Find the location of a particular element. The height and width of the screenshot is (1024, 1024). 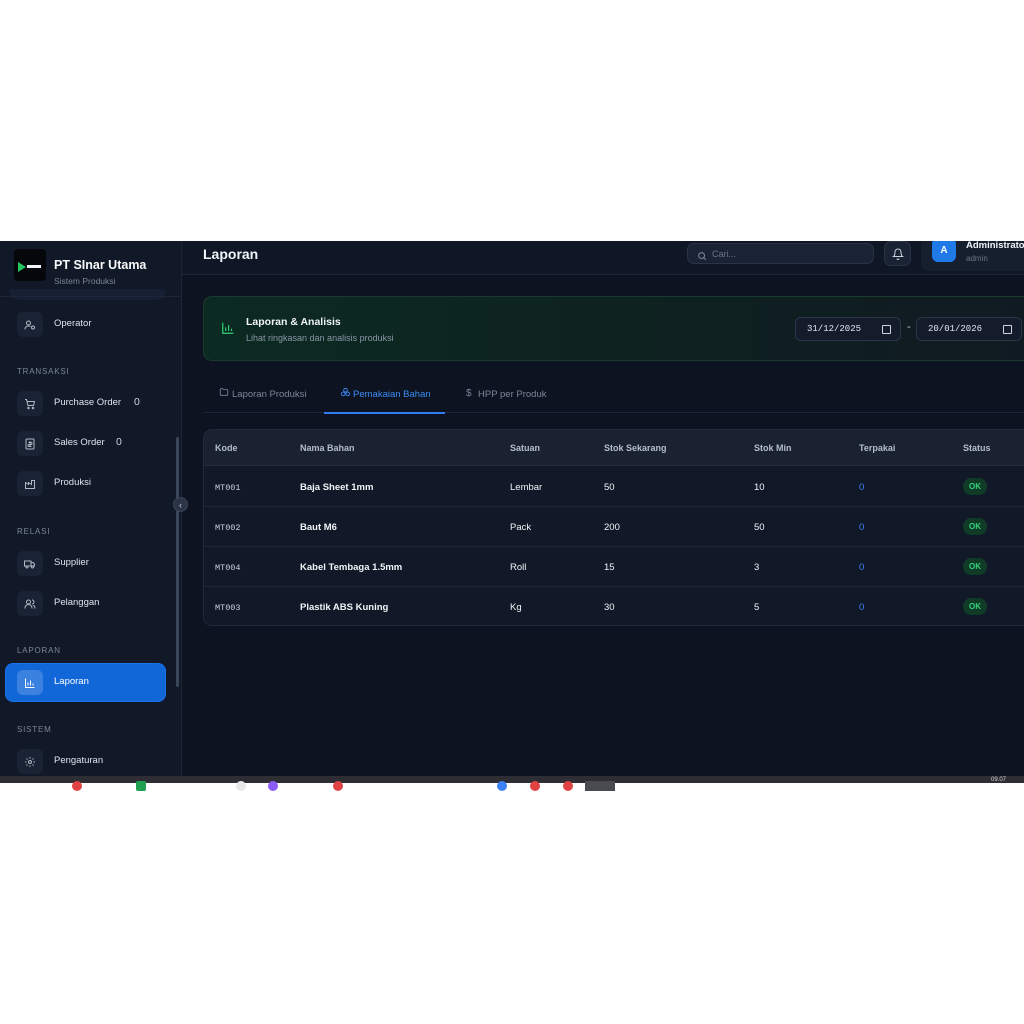

dollar-icon: $ is located at coordinates (469, 393).